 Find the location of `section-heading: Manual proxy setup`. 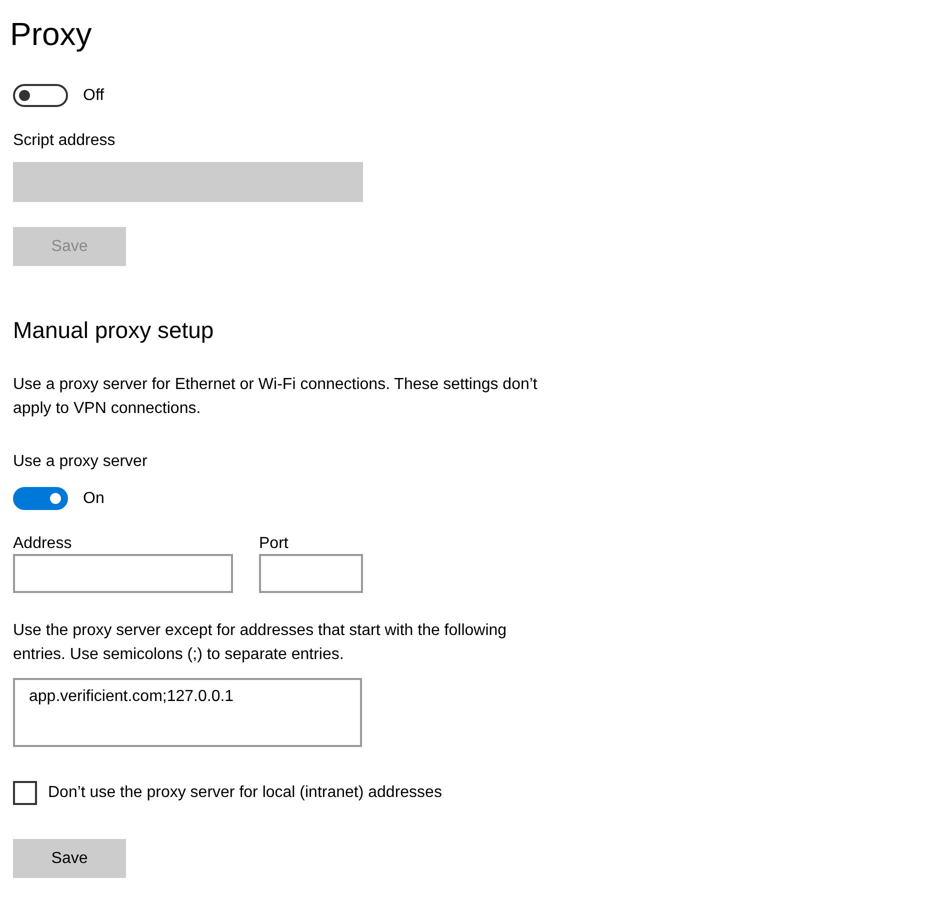

section-heading: Manual proxy setup is located at coordinates (113, 330).